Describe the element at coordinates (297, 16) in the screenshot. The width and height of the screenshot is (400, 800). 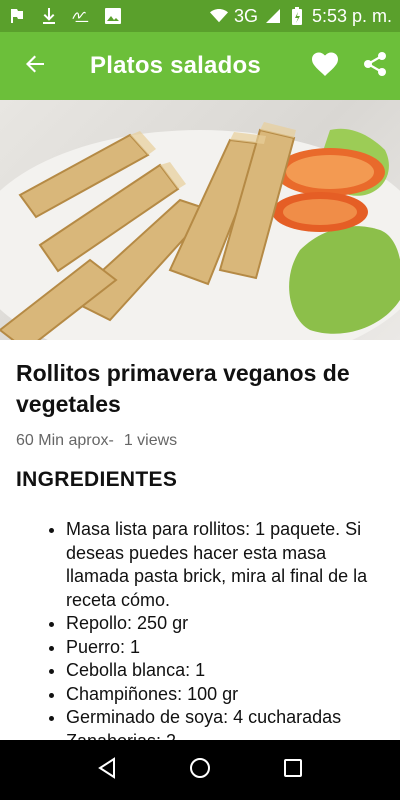
I see `battery-icon` at that location.